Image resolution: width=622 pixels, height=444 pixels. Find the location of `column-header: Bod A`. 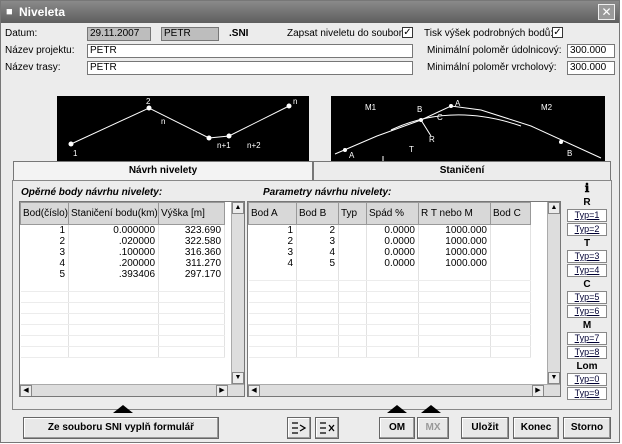

column-header: Bod A is located at coordinates (272, 213).